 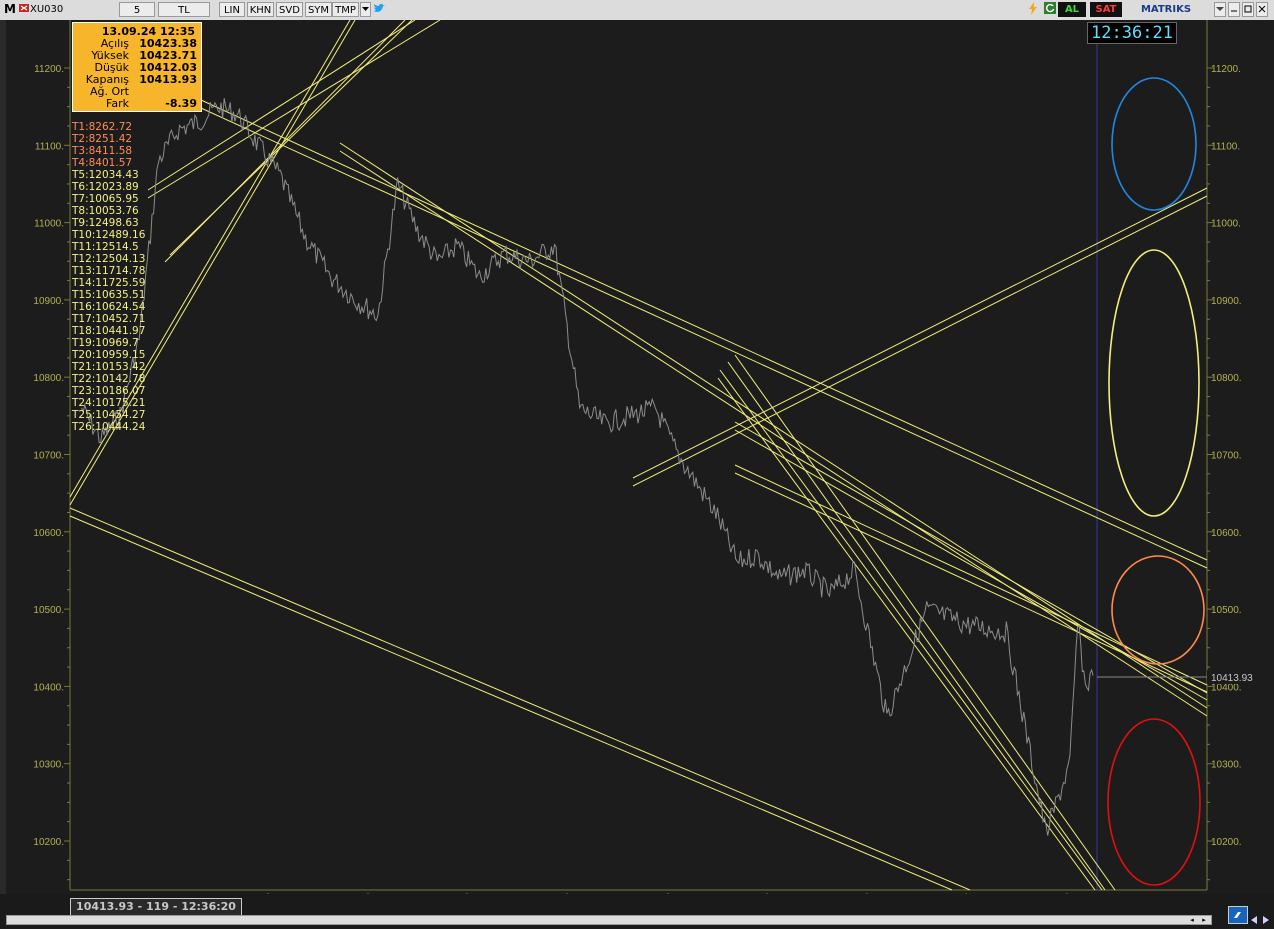 I want to click on y-tick-label-right: 10800., so click(x=1226, y=378).